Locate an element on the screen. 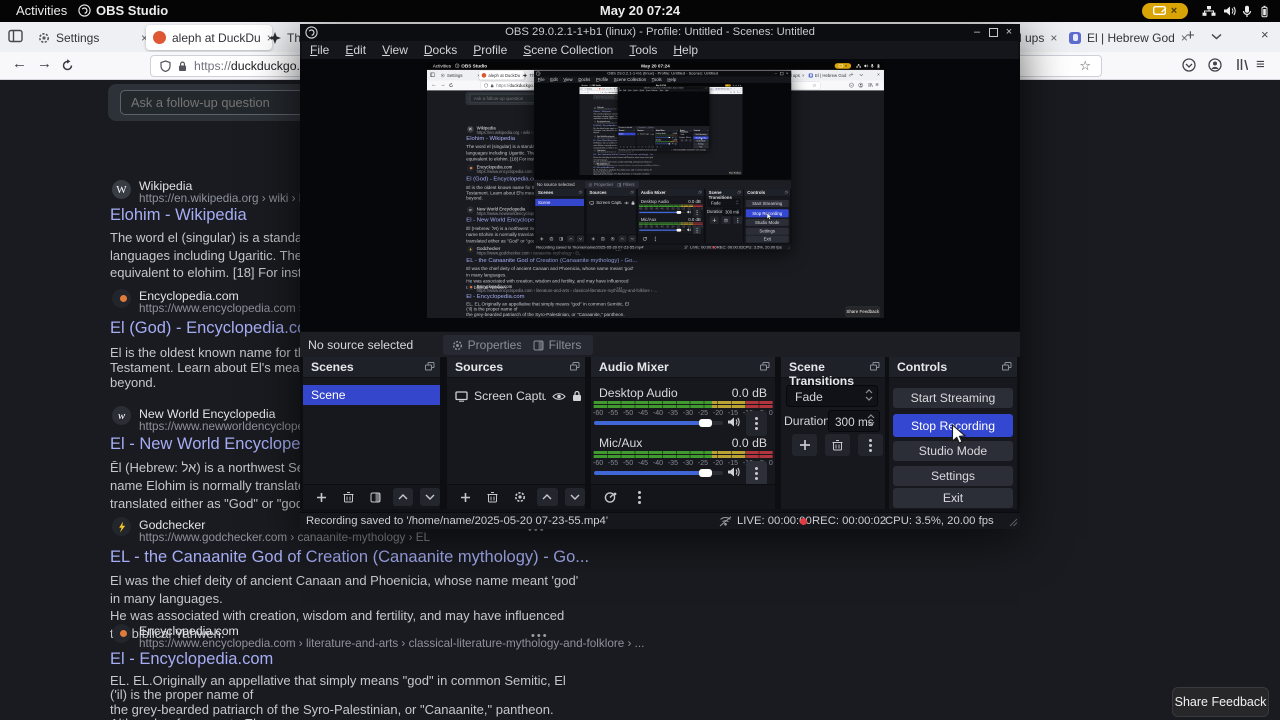  tab-duckduckgo: aleph at DuckDu × is located at coordinates (209, 37).